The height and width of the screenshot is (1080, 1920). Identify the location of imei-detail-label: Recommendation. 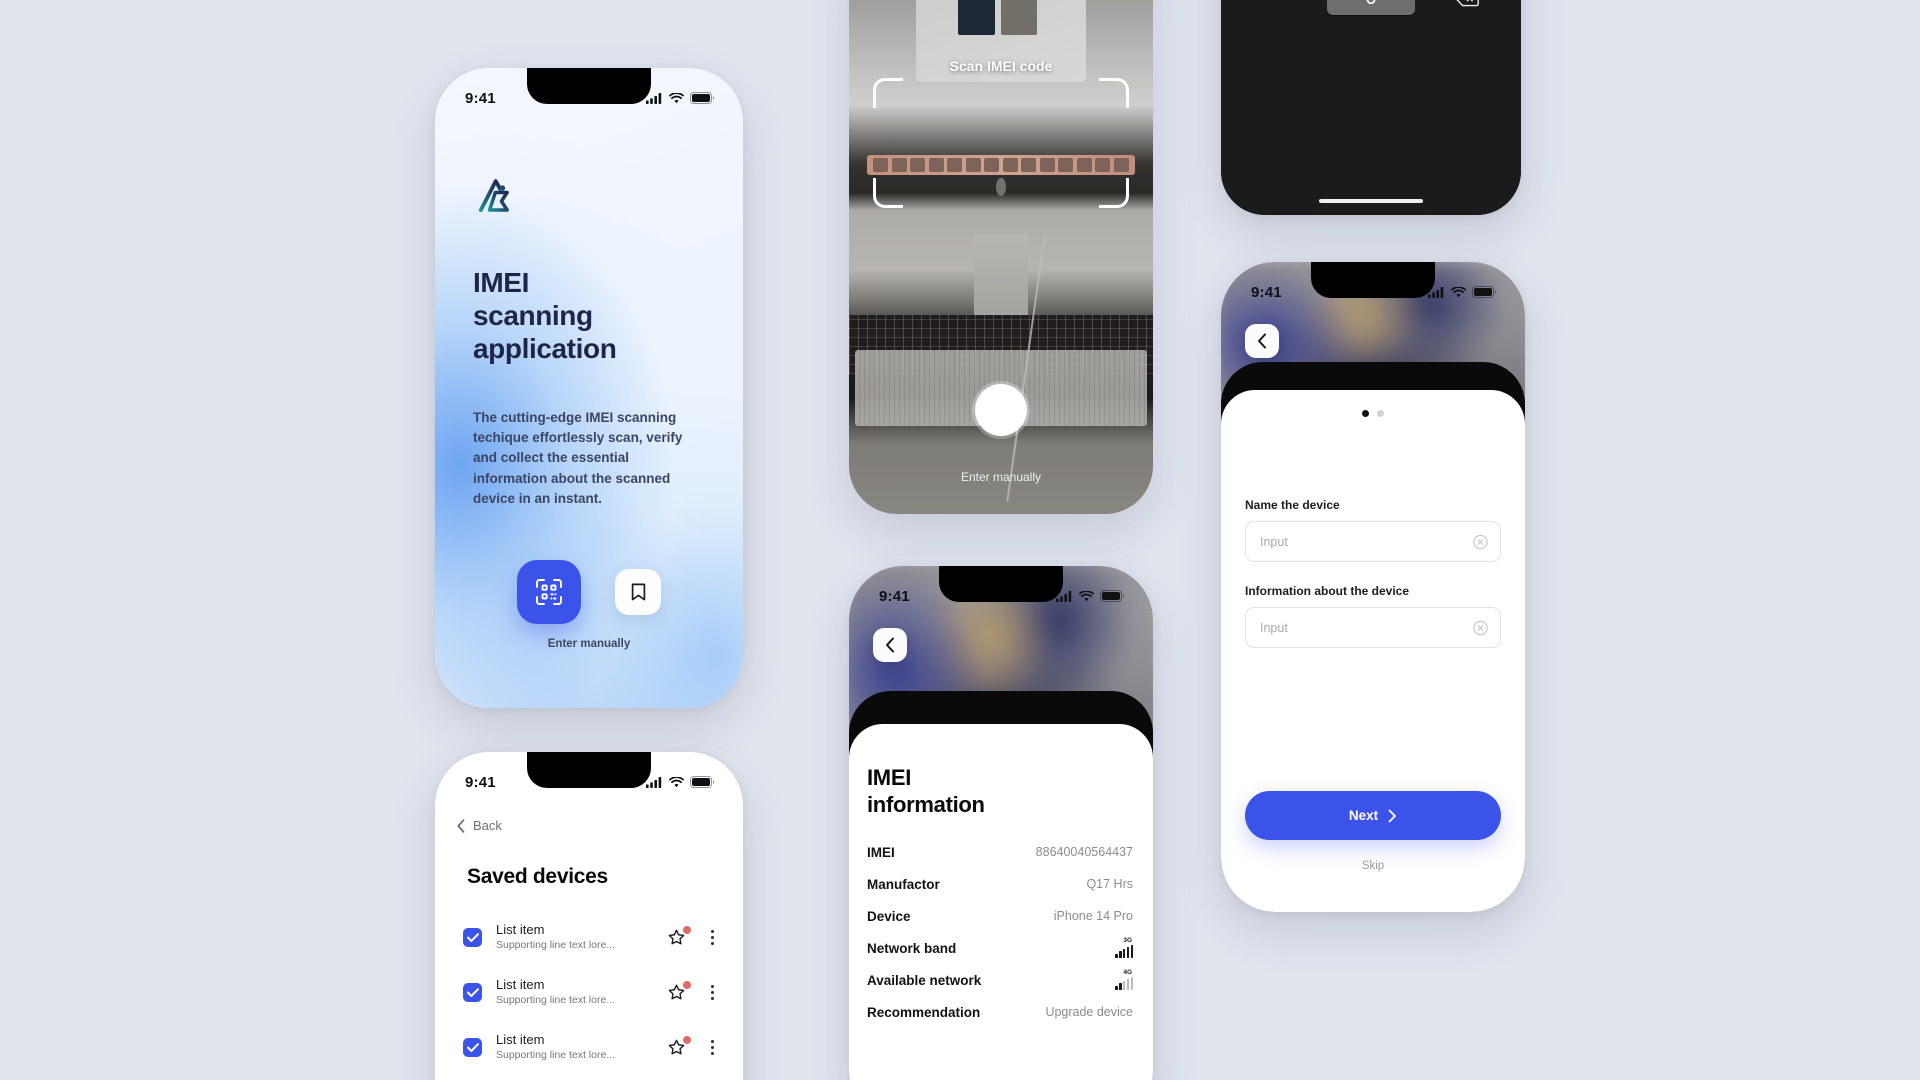
(924, 1012).